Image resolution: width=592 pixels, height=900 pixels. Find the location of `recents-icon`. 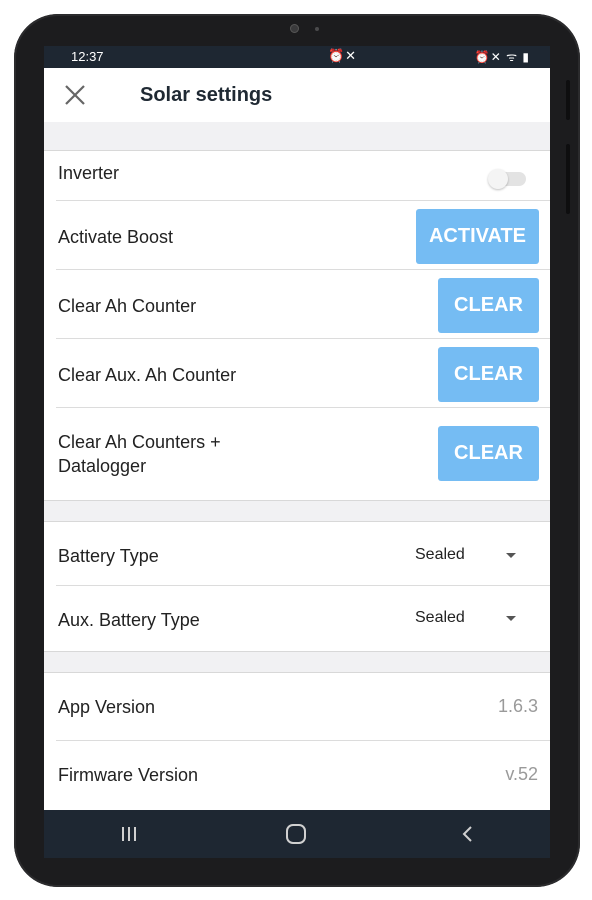

recents-icon is located at coordinates (129, 834).